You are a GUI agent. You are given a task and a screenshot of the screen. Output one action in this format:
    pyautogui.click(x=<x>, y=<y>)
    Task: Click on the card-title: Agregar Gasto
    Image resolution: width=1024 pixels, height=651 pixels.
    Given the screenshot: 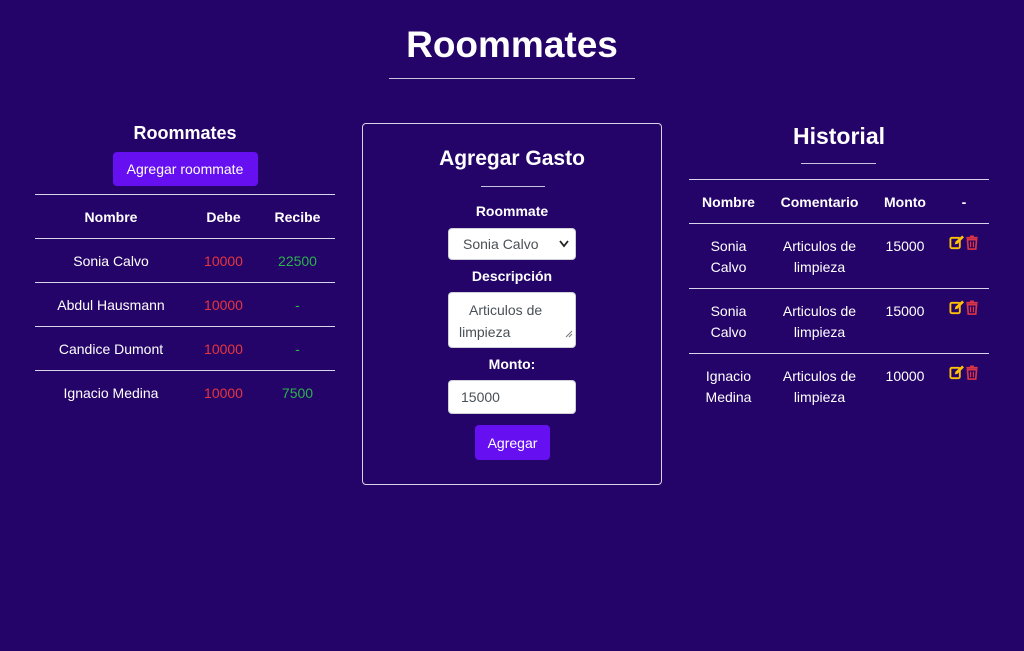 What is the action you would take?
    pyautogui.click(x=512, y=158)
    